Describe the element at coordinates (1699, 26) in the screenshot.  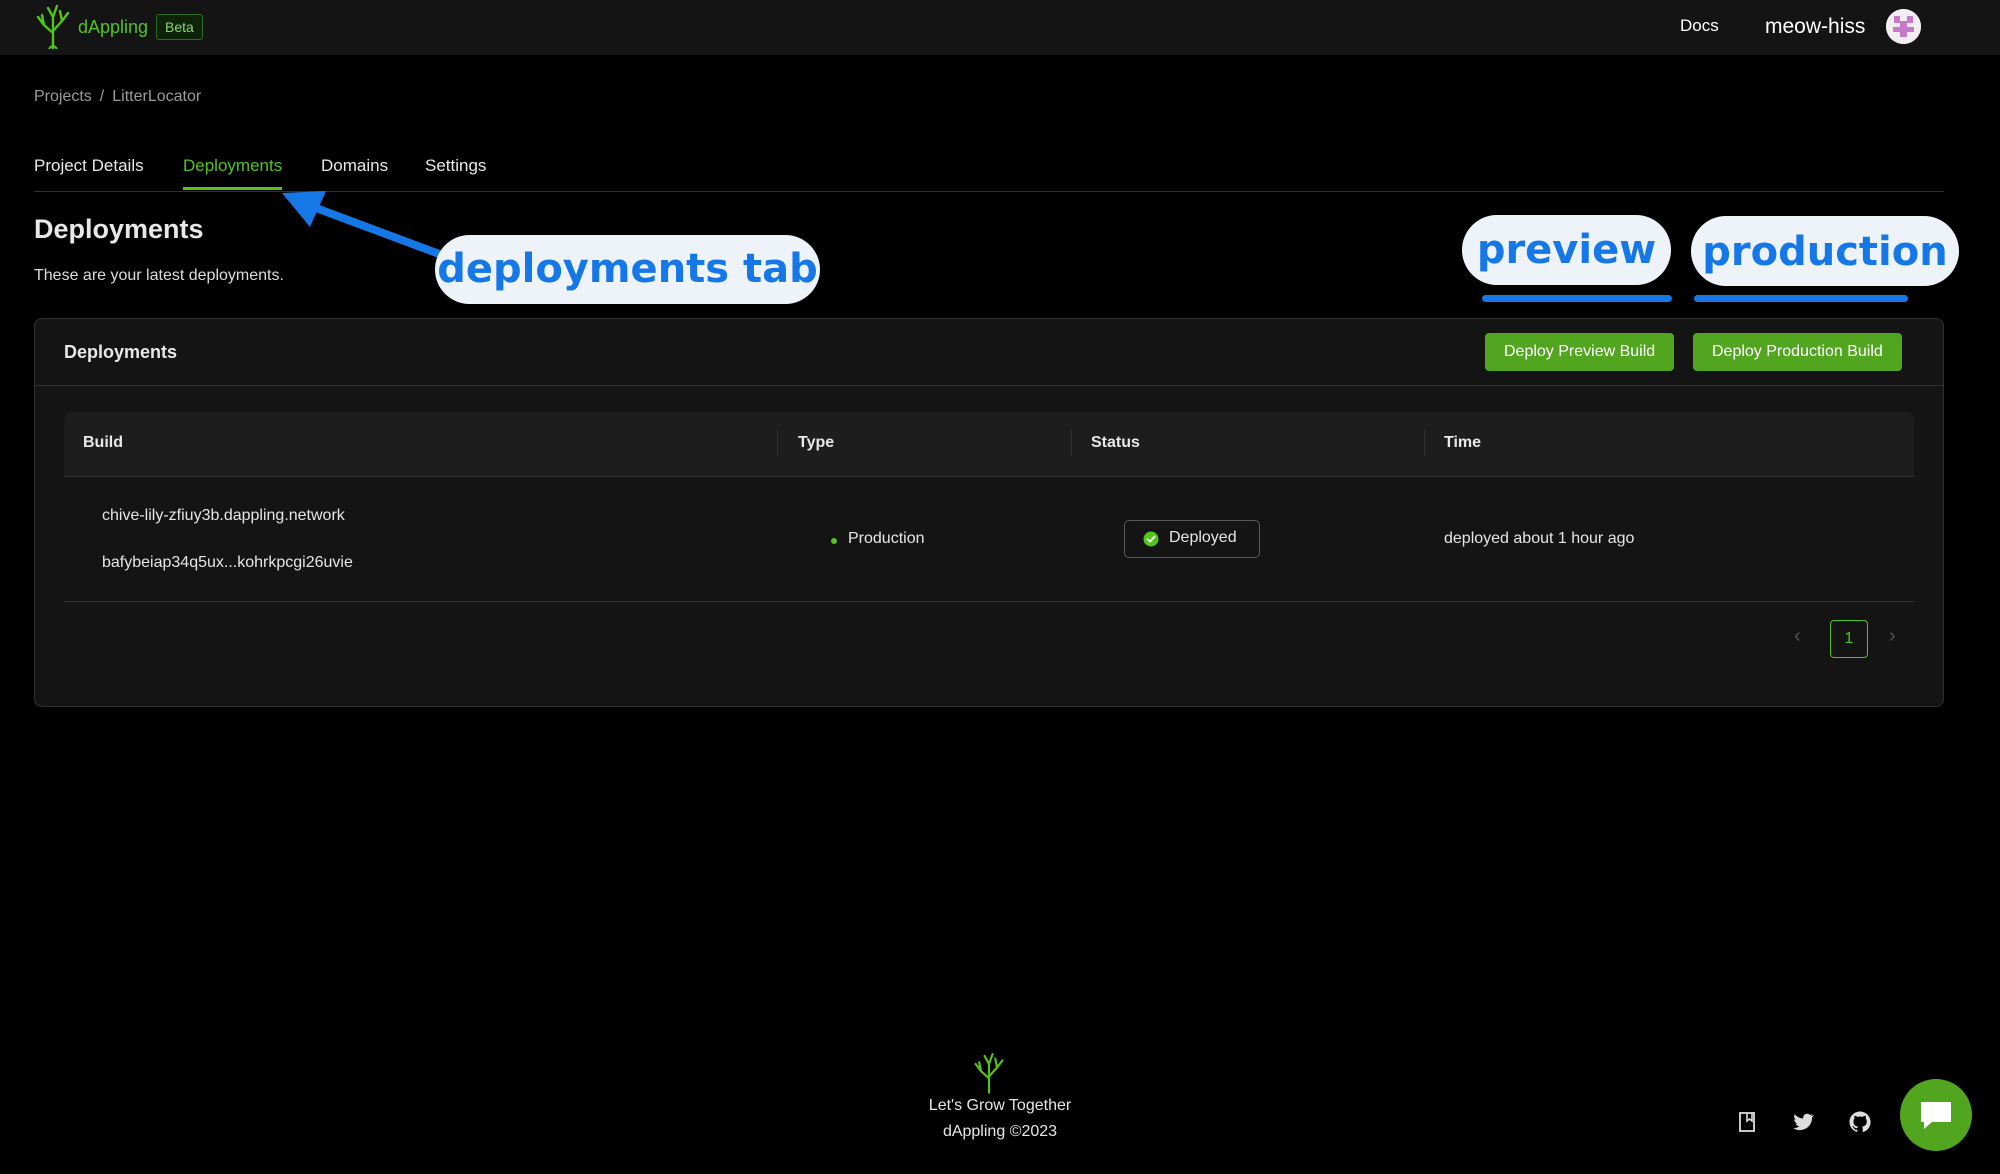
I see `docs-link: Docs` at that location.